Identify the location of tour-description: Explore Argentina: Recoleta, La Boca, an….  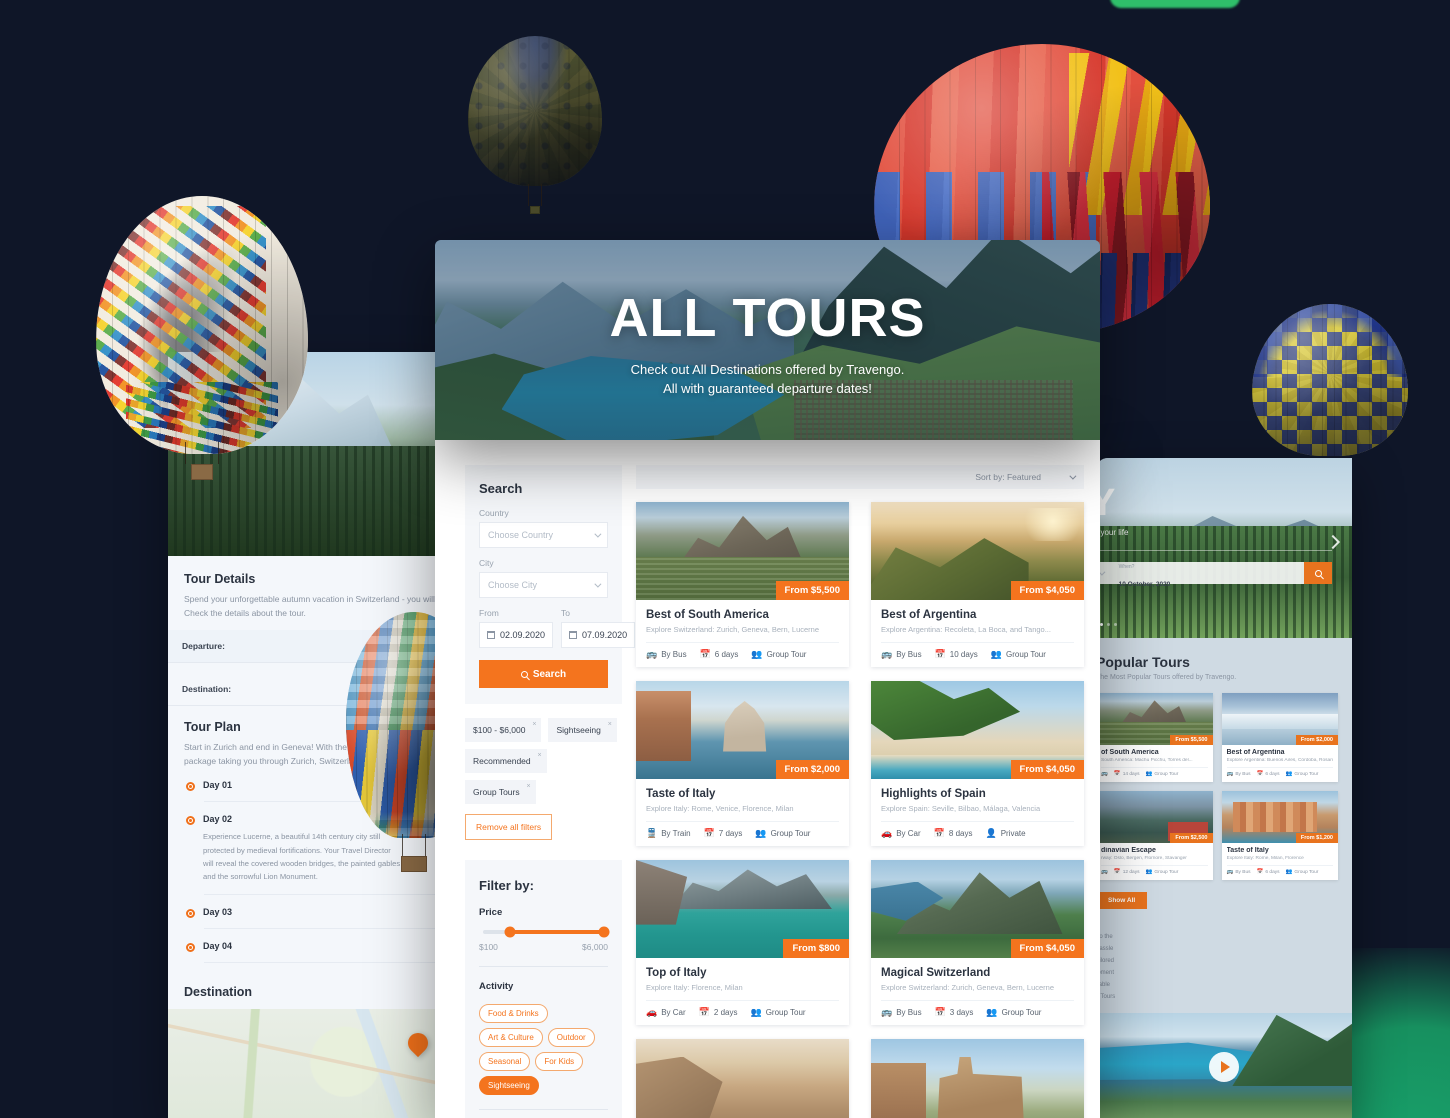
(966, 629).